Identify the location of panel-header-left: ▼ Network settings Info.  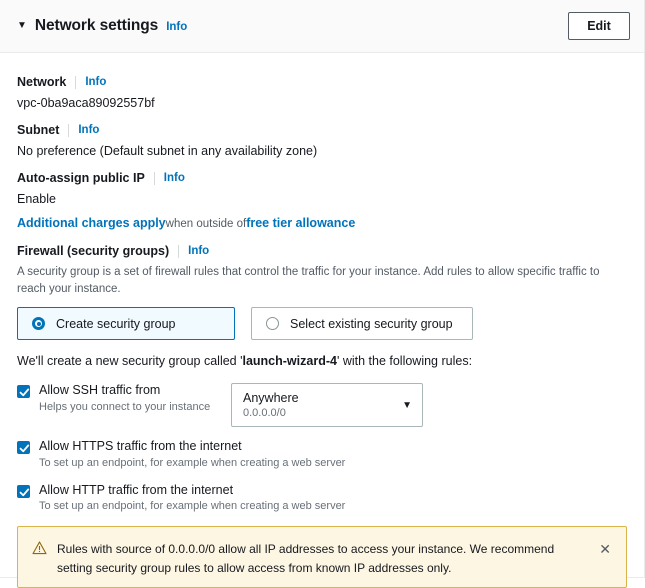
(292, 26).